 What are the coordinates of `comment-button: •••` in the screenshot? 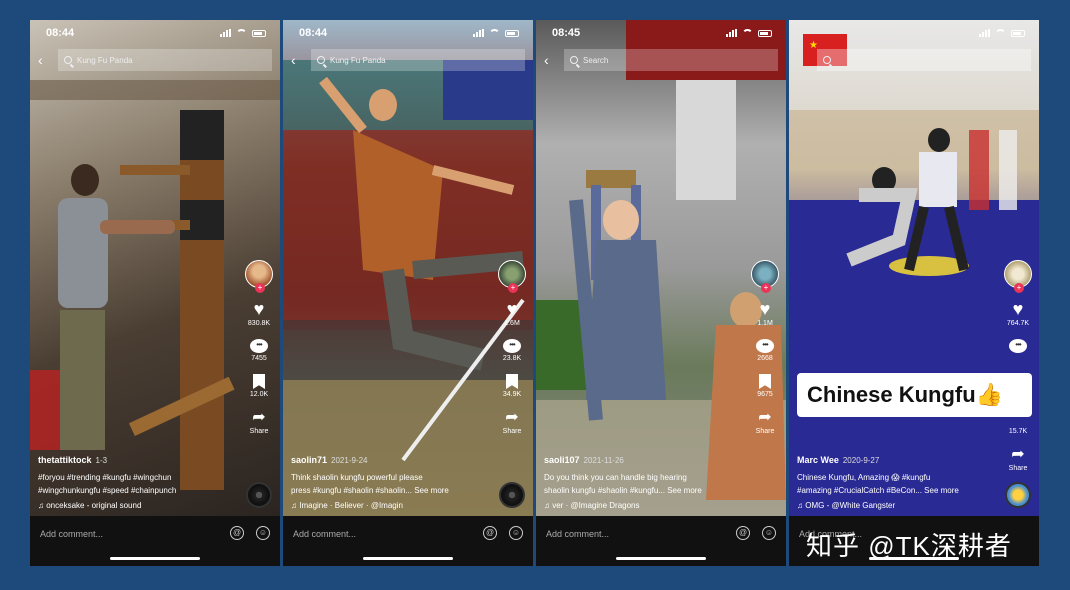 It's located at (1018, 346).